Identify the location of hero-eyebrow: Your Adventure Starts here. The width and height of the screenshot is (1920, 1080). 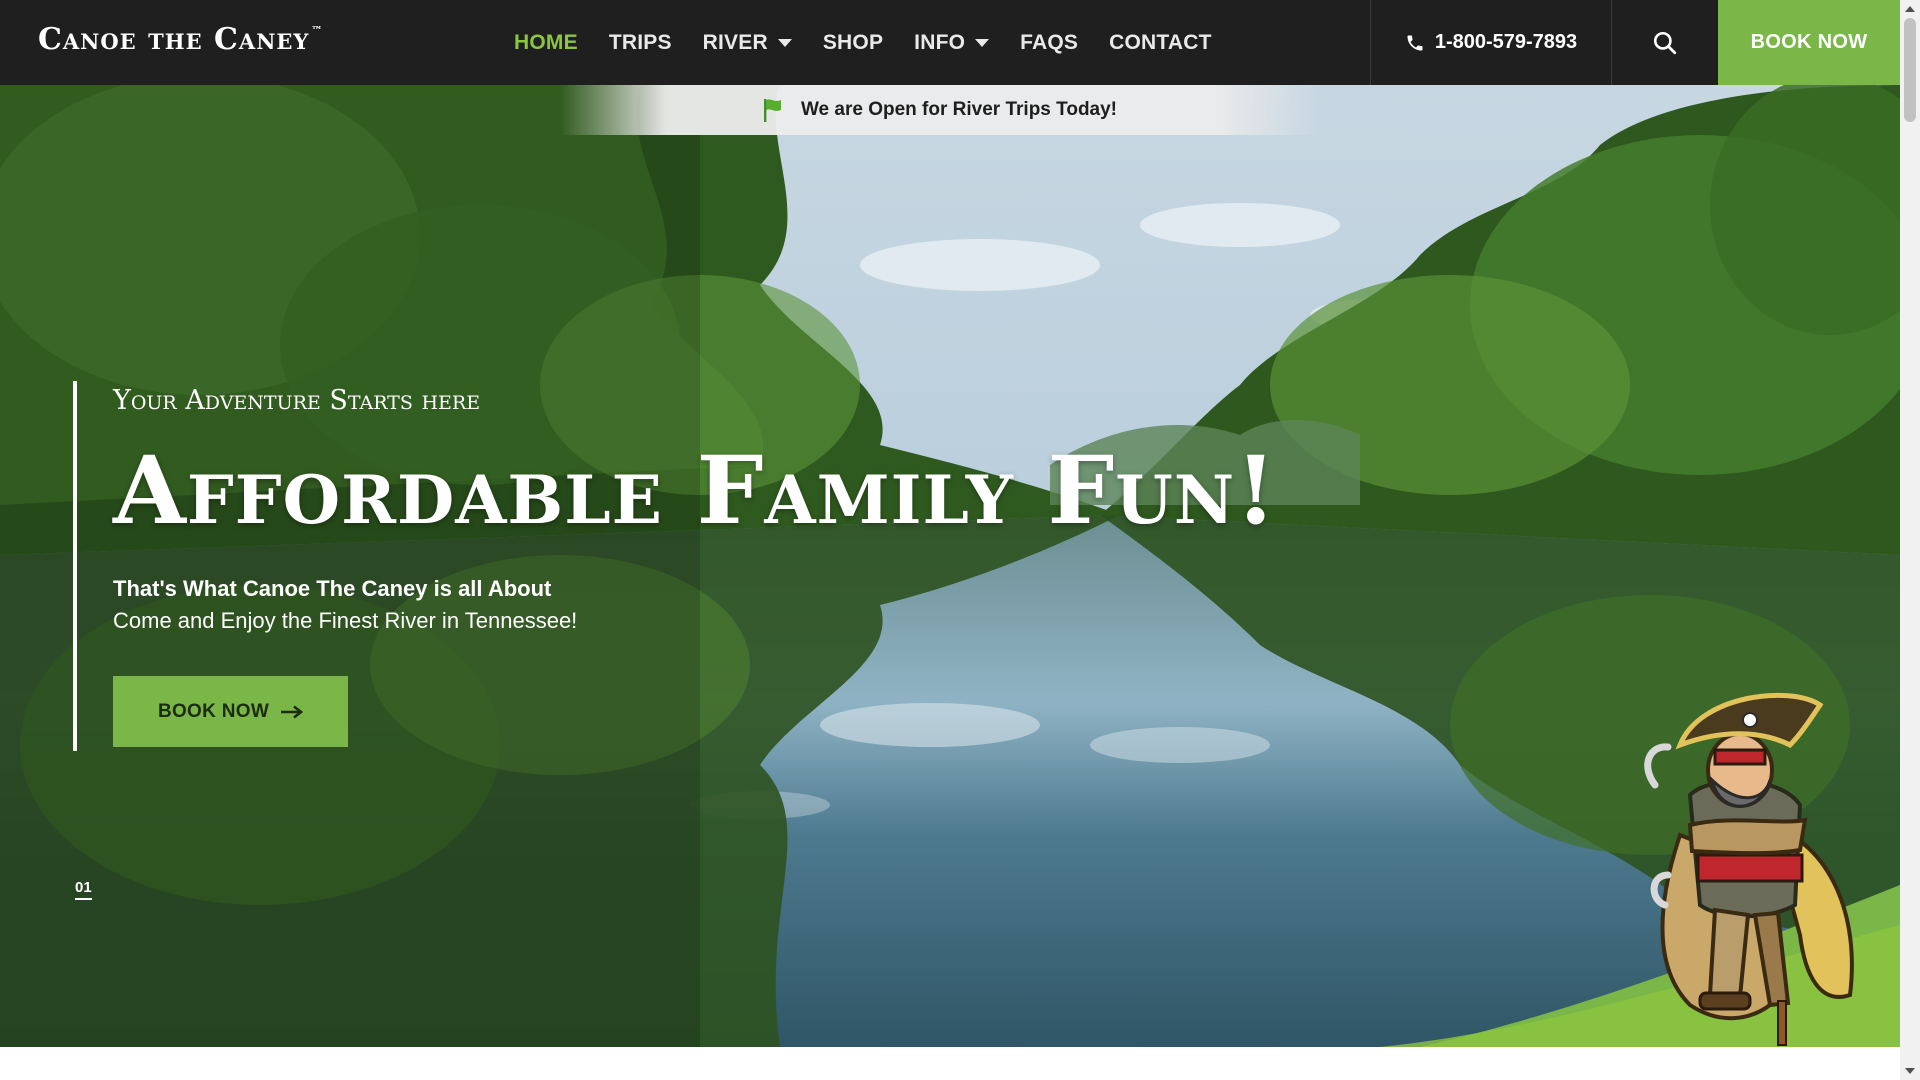
(297, 400).